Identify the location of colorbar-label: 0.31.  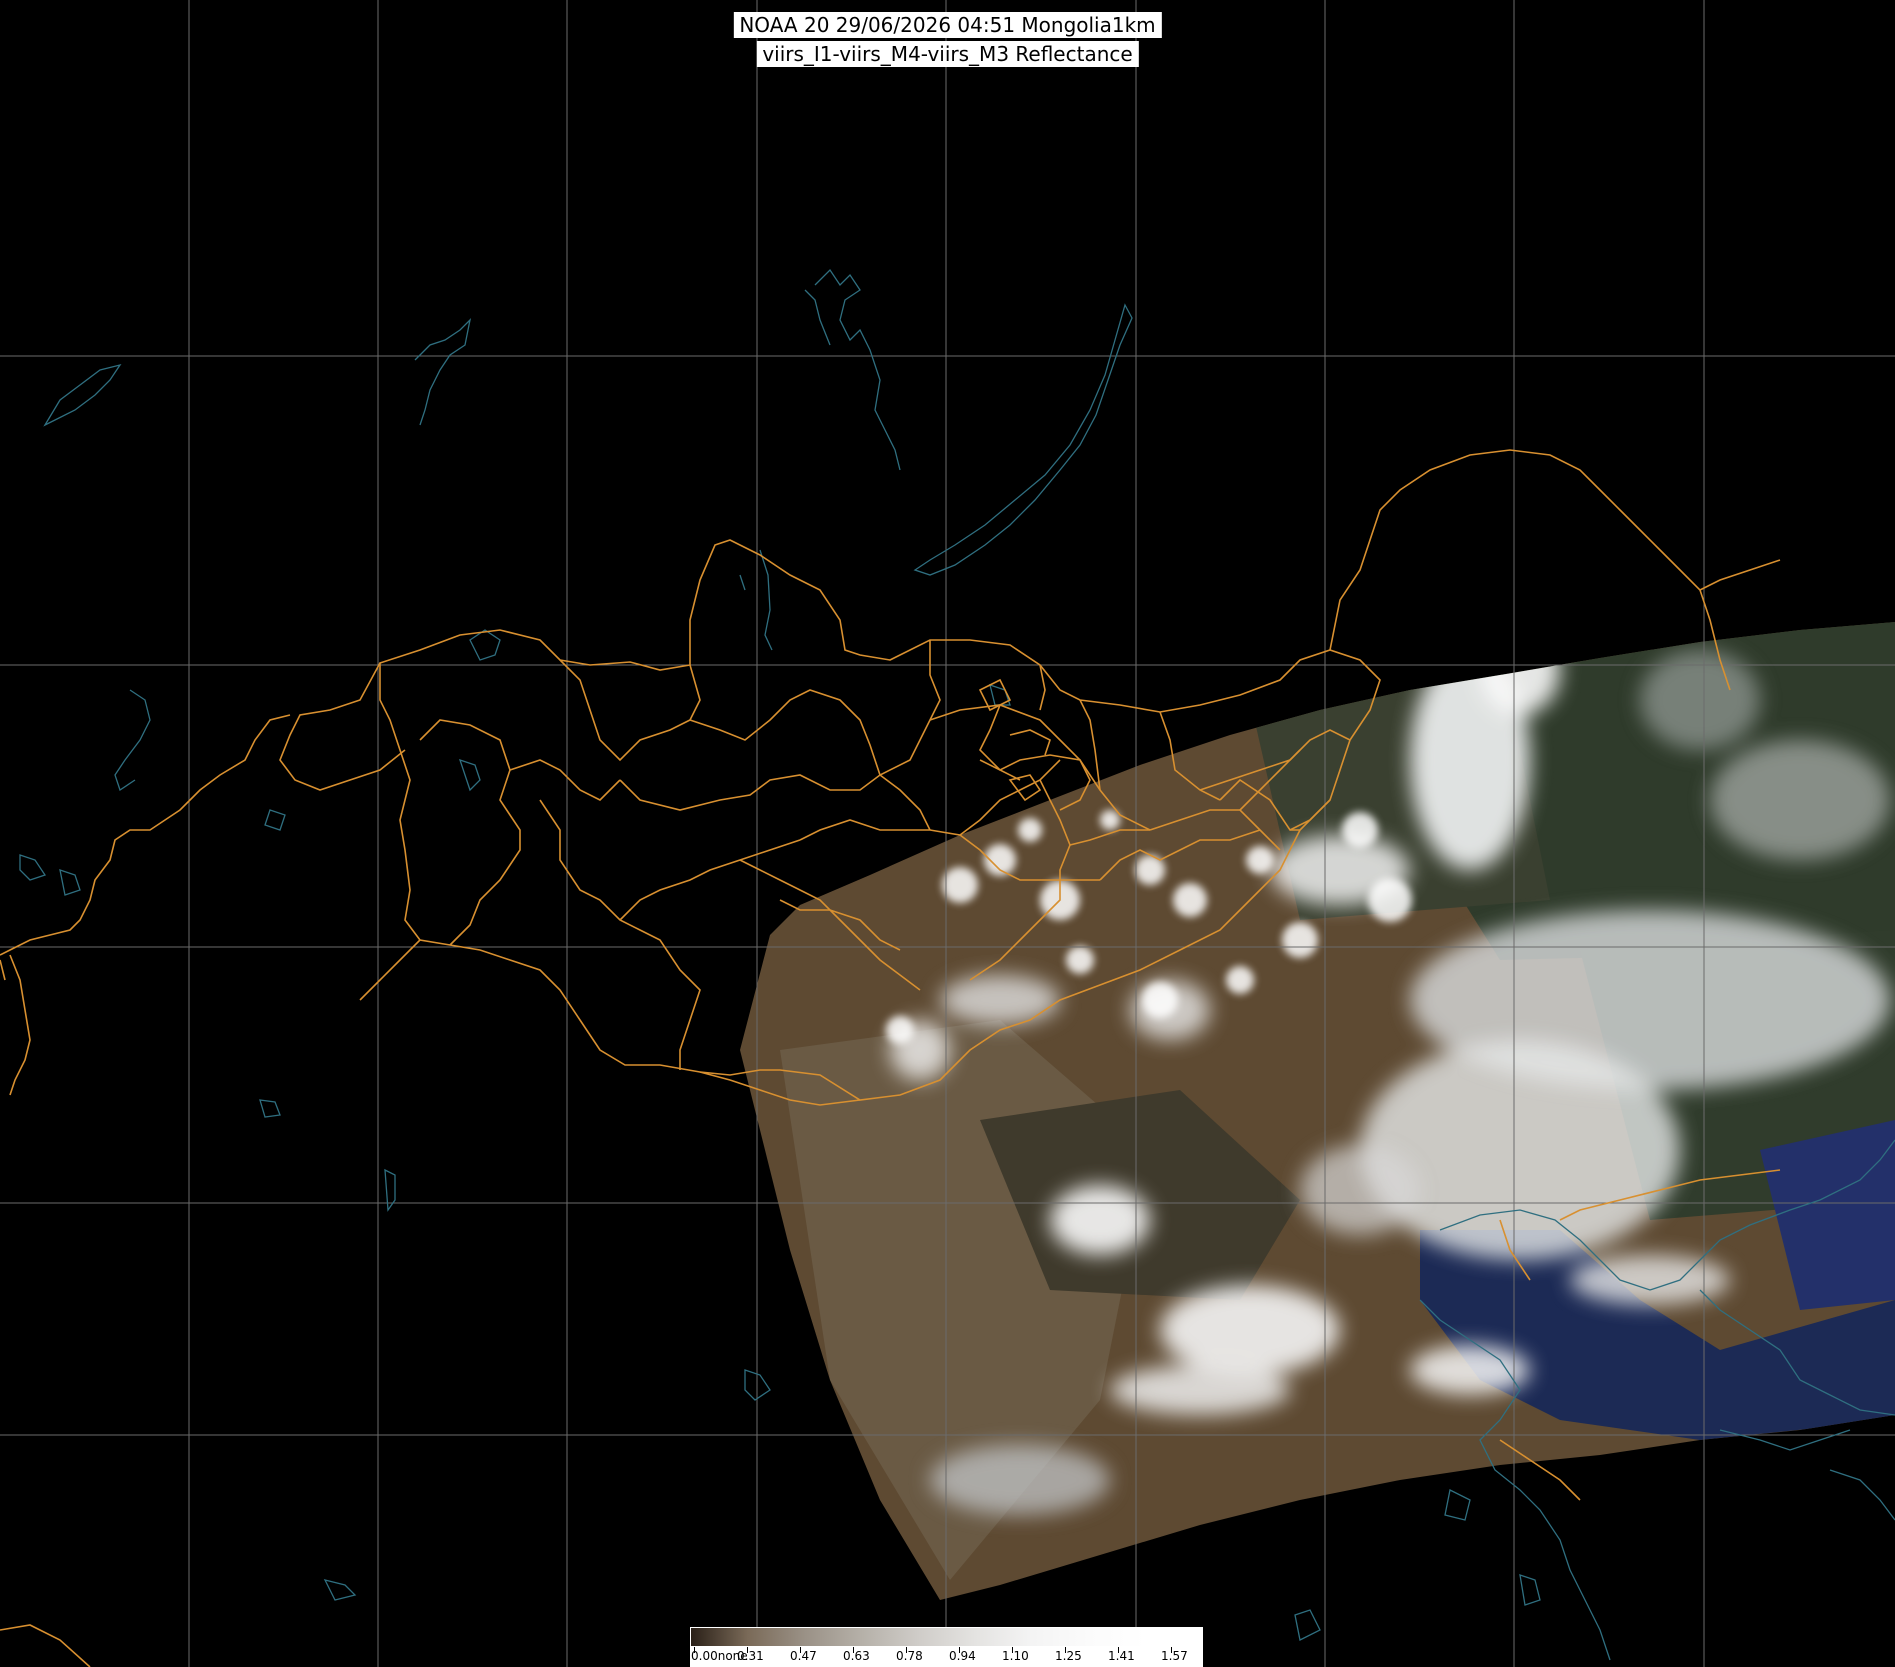
(750, 1656).